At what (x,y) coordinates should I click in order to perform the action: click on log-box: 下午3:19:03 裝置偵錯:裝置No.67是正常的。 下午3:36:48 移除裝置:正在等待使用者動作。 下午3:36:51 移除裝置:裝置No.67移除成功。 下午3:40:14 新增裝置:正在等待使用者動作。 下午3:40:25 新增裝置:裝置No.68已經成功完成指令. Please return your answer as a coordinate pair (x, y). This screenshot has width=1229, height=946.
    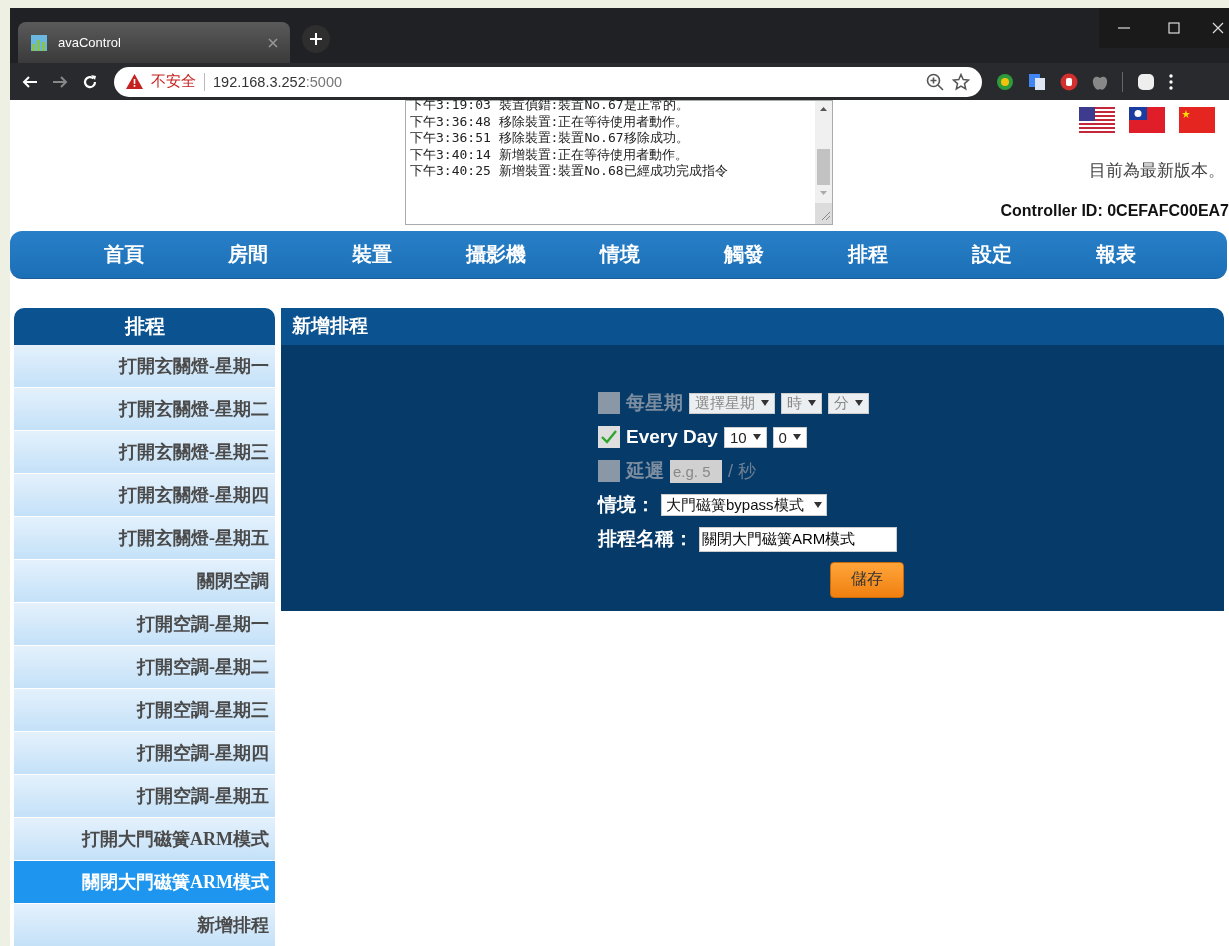
    Looking at the image, I should click on (619, 162).